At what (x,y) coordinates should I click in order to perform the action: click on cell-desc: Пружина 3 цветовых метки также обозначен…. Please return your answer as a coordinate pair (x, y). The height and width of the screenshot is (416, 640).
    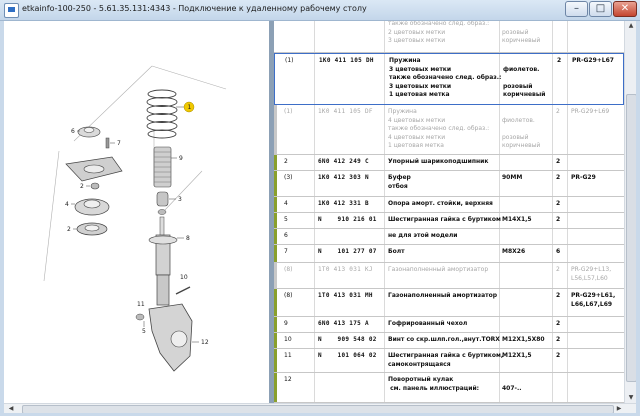
    Looking at the image, I should click on (445, 78).